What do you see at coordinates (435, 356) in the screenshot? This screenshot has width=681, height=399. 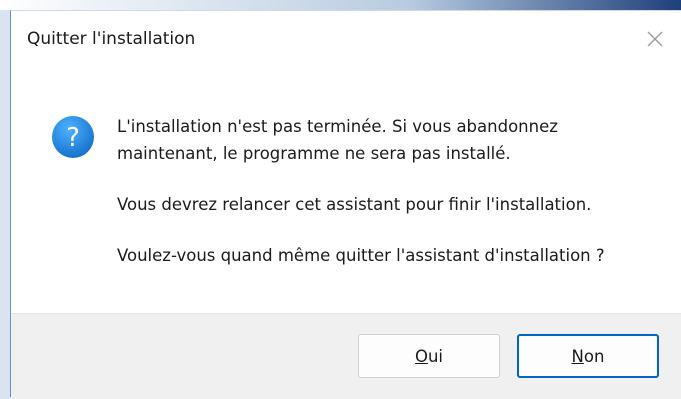 I see `yes-button-label: ui` at bounding box center [435, 356].